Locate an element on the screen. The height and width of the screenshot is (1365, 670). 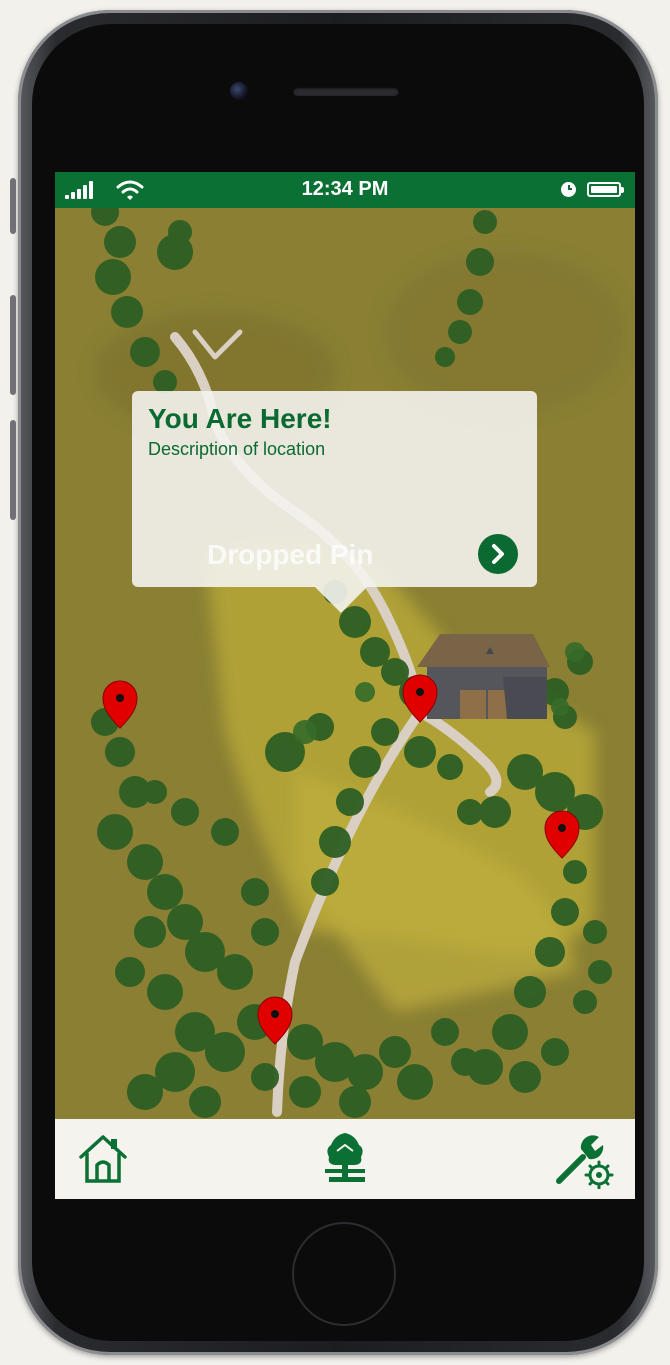
battery-icon is located at coordinates (605, 189).